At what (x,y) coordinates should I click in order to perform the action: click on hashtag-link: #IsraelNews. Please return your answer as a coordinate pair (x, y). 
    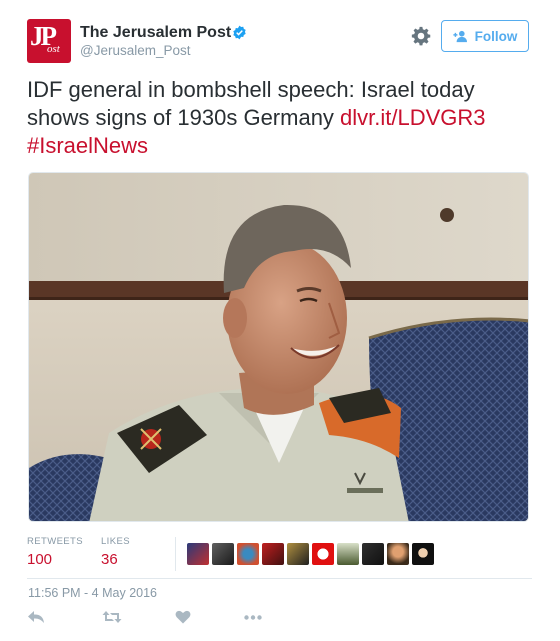
    Looking at the image, I should click on (87, 145).